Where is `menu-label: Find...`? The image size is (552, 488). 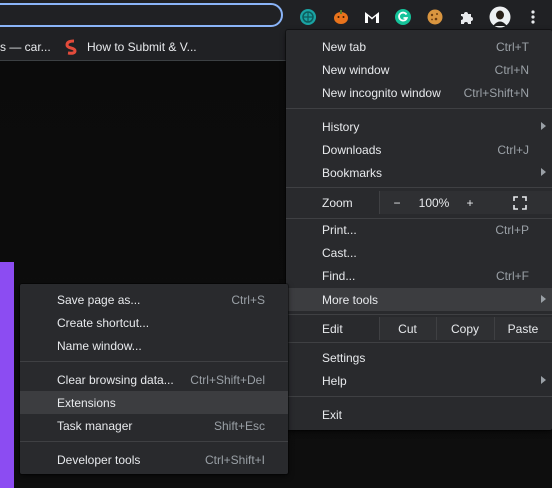
menu-label: Find... is located at coordinates (339, 275).